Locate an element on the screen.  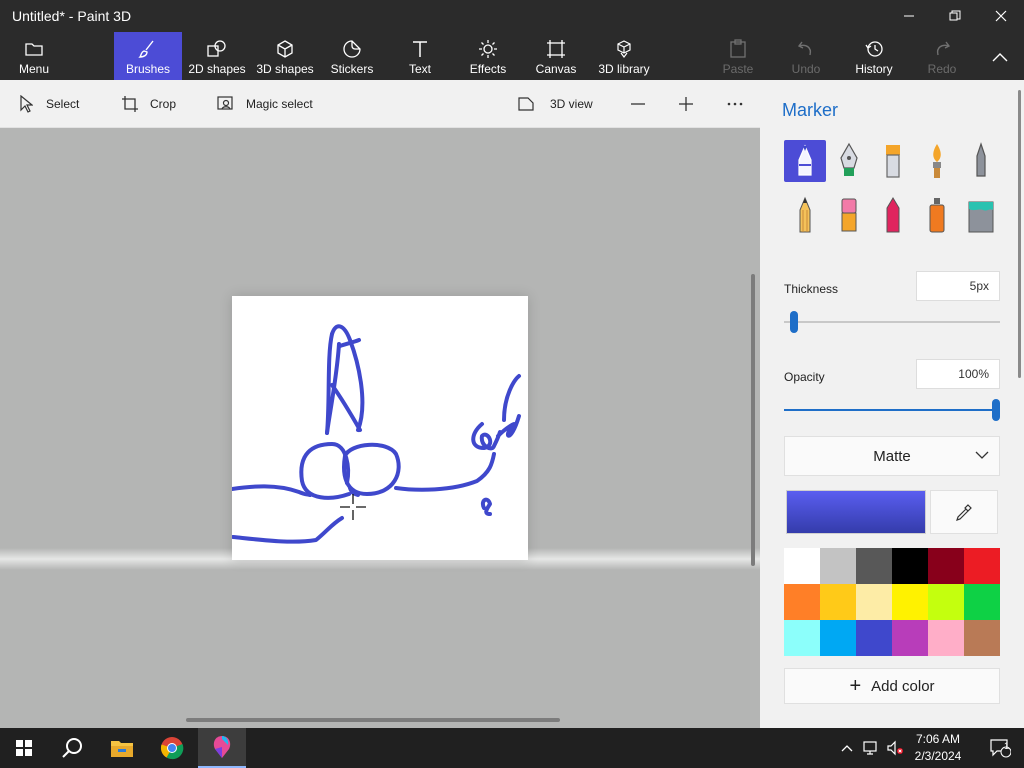
pencil-icon is located at coordinates (805, 215).